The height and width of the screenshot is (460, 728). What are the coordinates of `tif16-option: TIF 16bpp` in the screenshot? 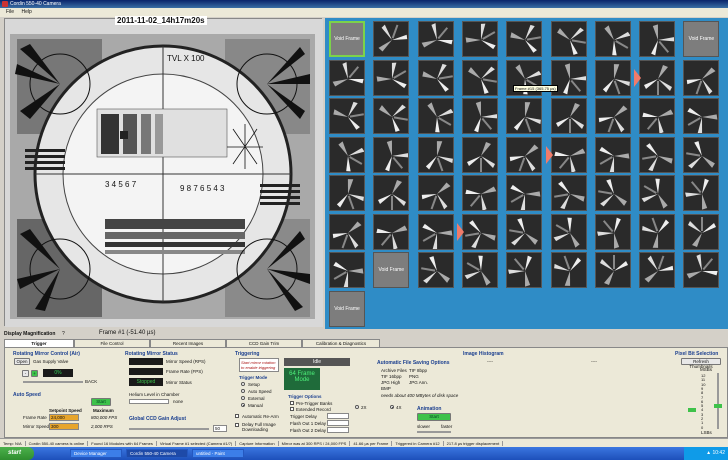 It's located at (391, 376).